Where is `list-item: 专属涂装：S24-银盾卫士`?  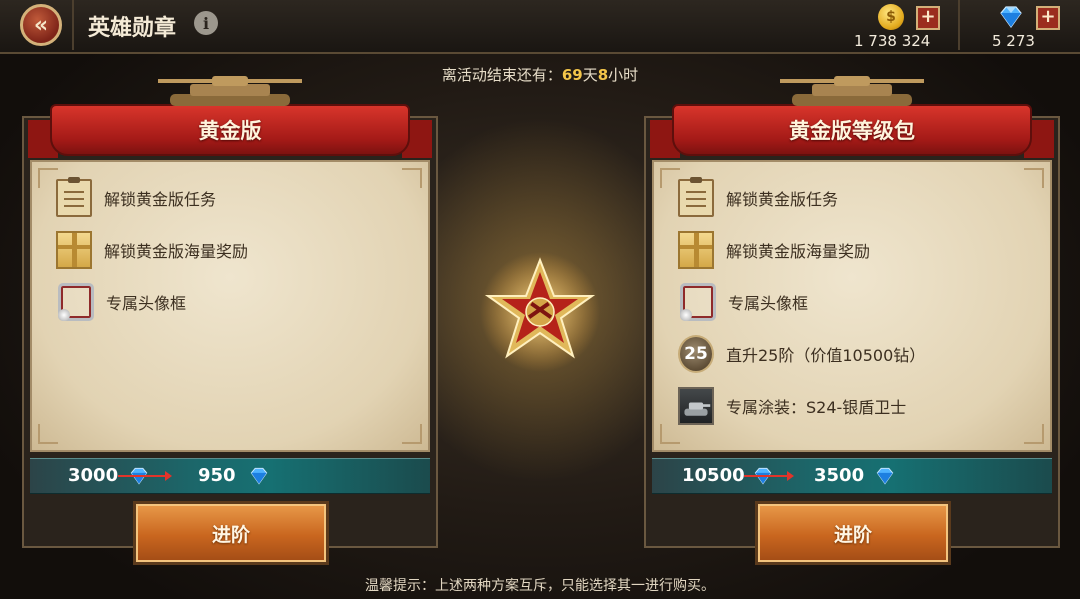
list-item: 专属涂装：S24-银盾卫士 is located at coordinates (792, 406).